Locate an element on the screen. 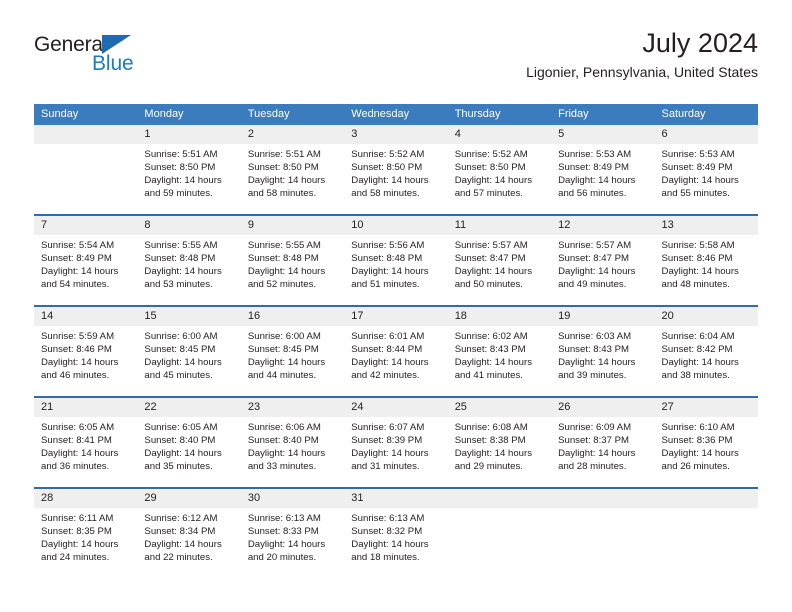 This screenshot has height=612, width=792. sunrise-text: Sunrise: 5:57 AM is located at coordinates (595, 245).